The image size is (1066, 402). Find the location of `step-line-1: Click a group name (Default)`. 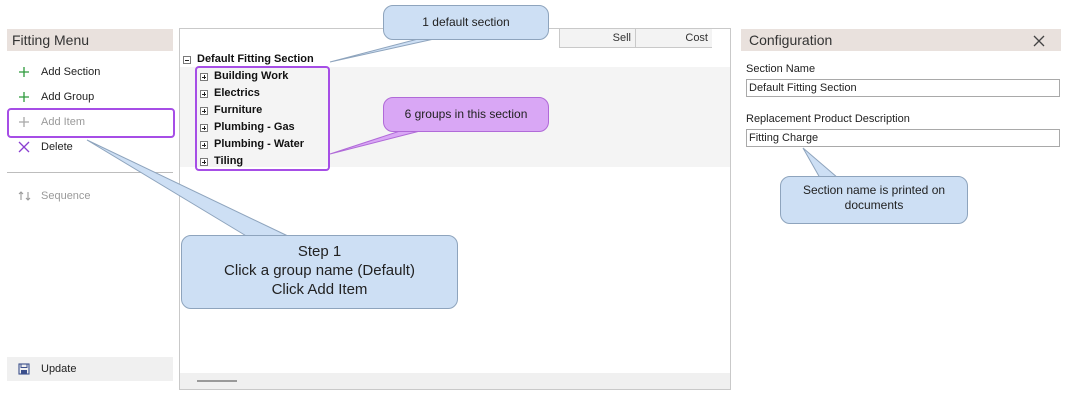

step-line-1: Click a group name (Default) is located at coordinates (319, 270).